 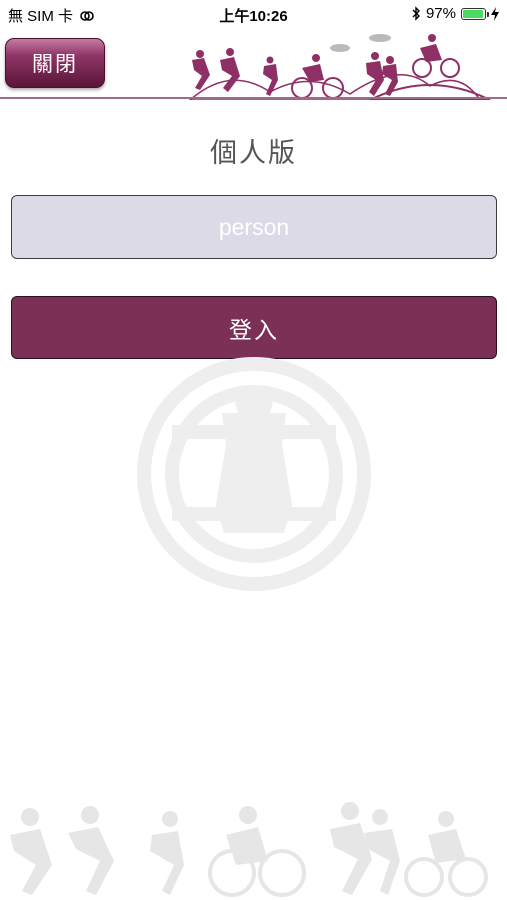 What do you see at coordinates (55, 63) in the screenshot?
I see `close-button: 關閉` at bounding box center [55, 63].